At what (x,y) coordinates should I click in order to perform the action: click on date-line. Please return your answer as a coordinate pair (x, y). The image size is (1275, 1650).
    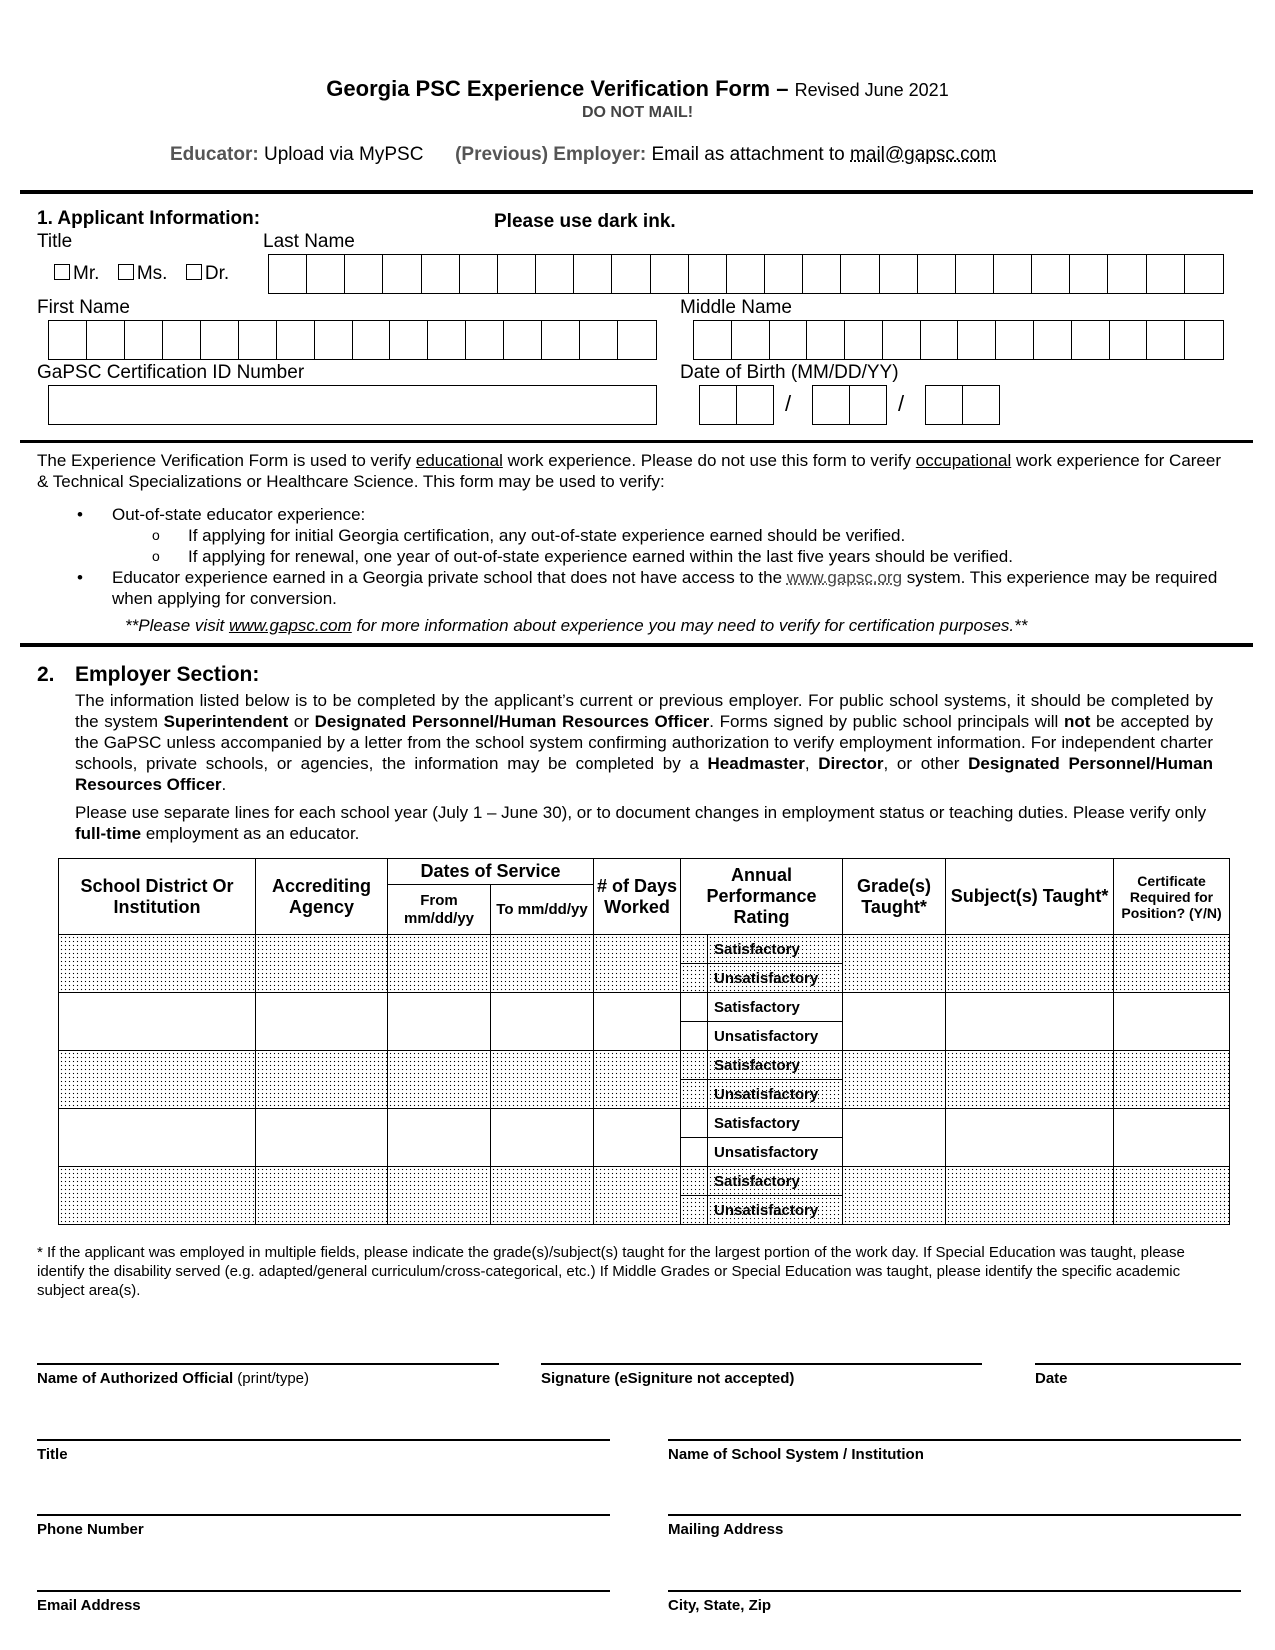
    Looking at the image, I should click on (1138, 1364).